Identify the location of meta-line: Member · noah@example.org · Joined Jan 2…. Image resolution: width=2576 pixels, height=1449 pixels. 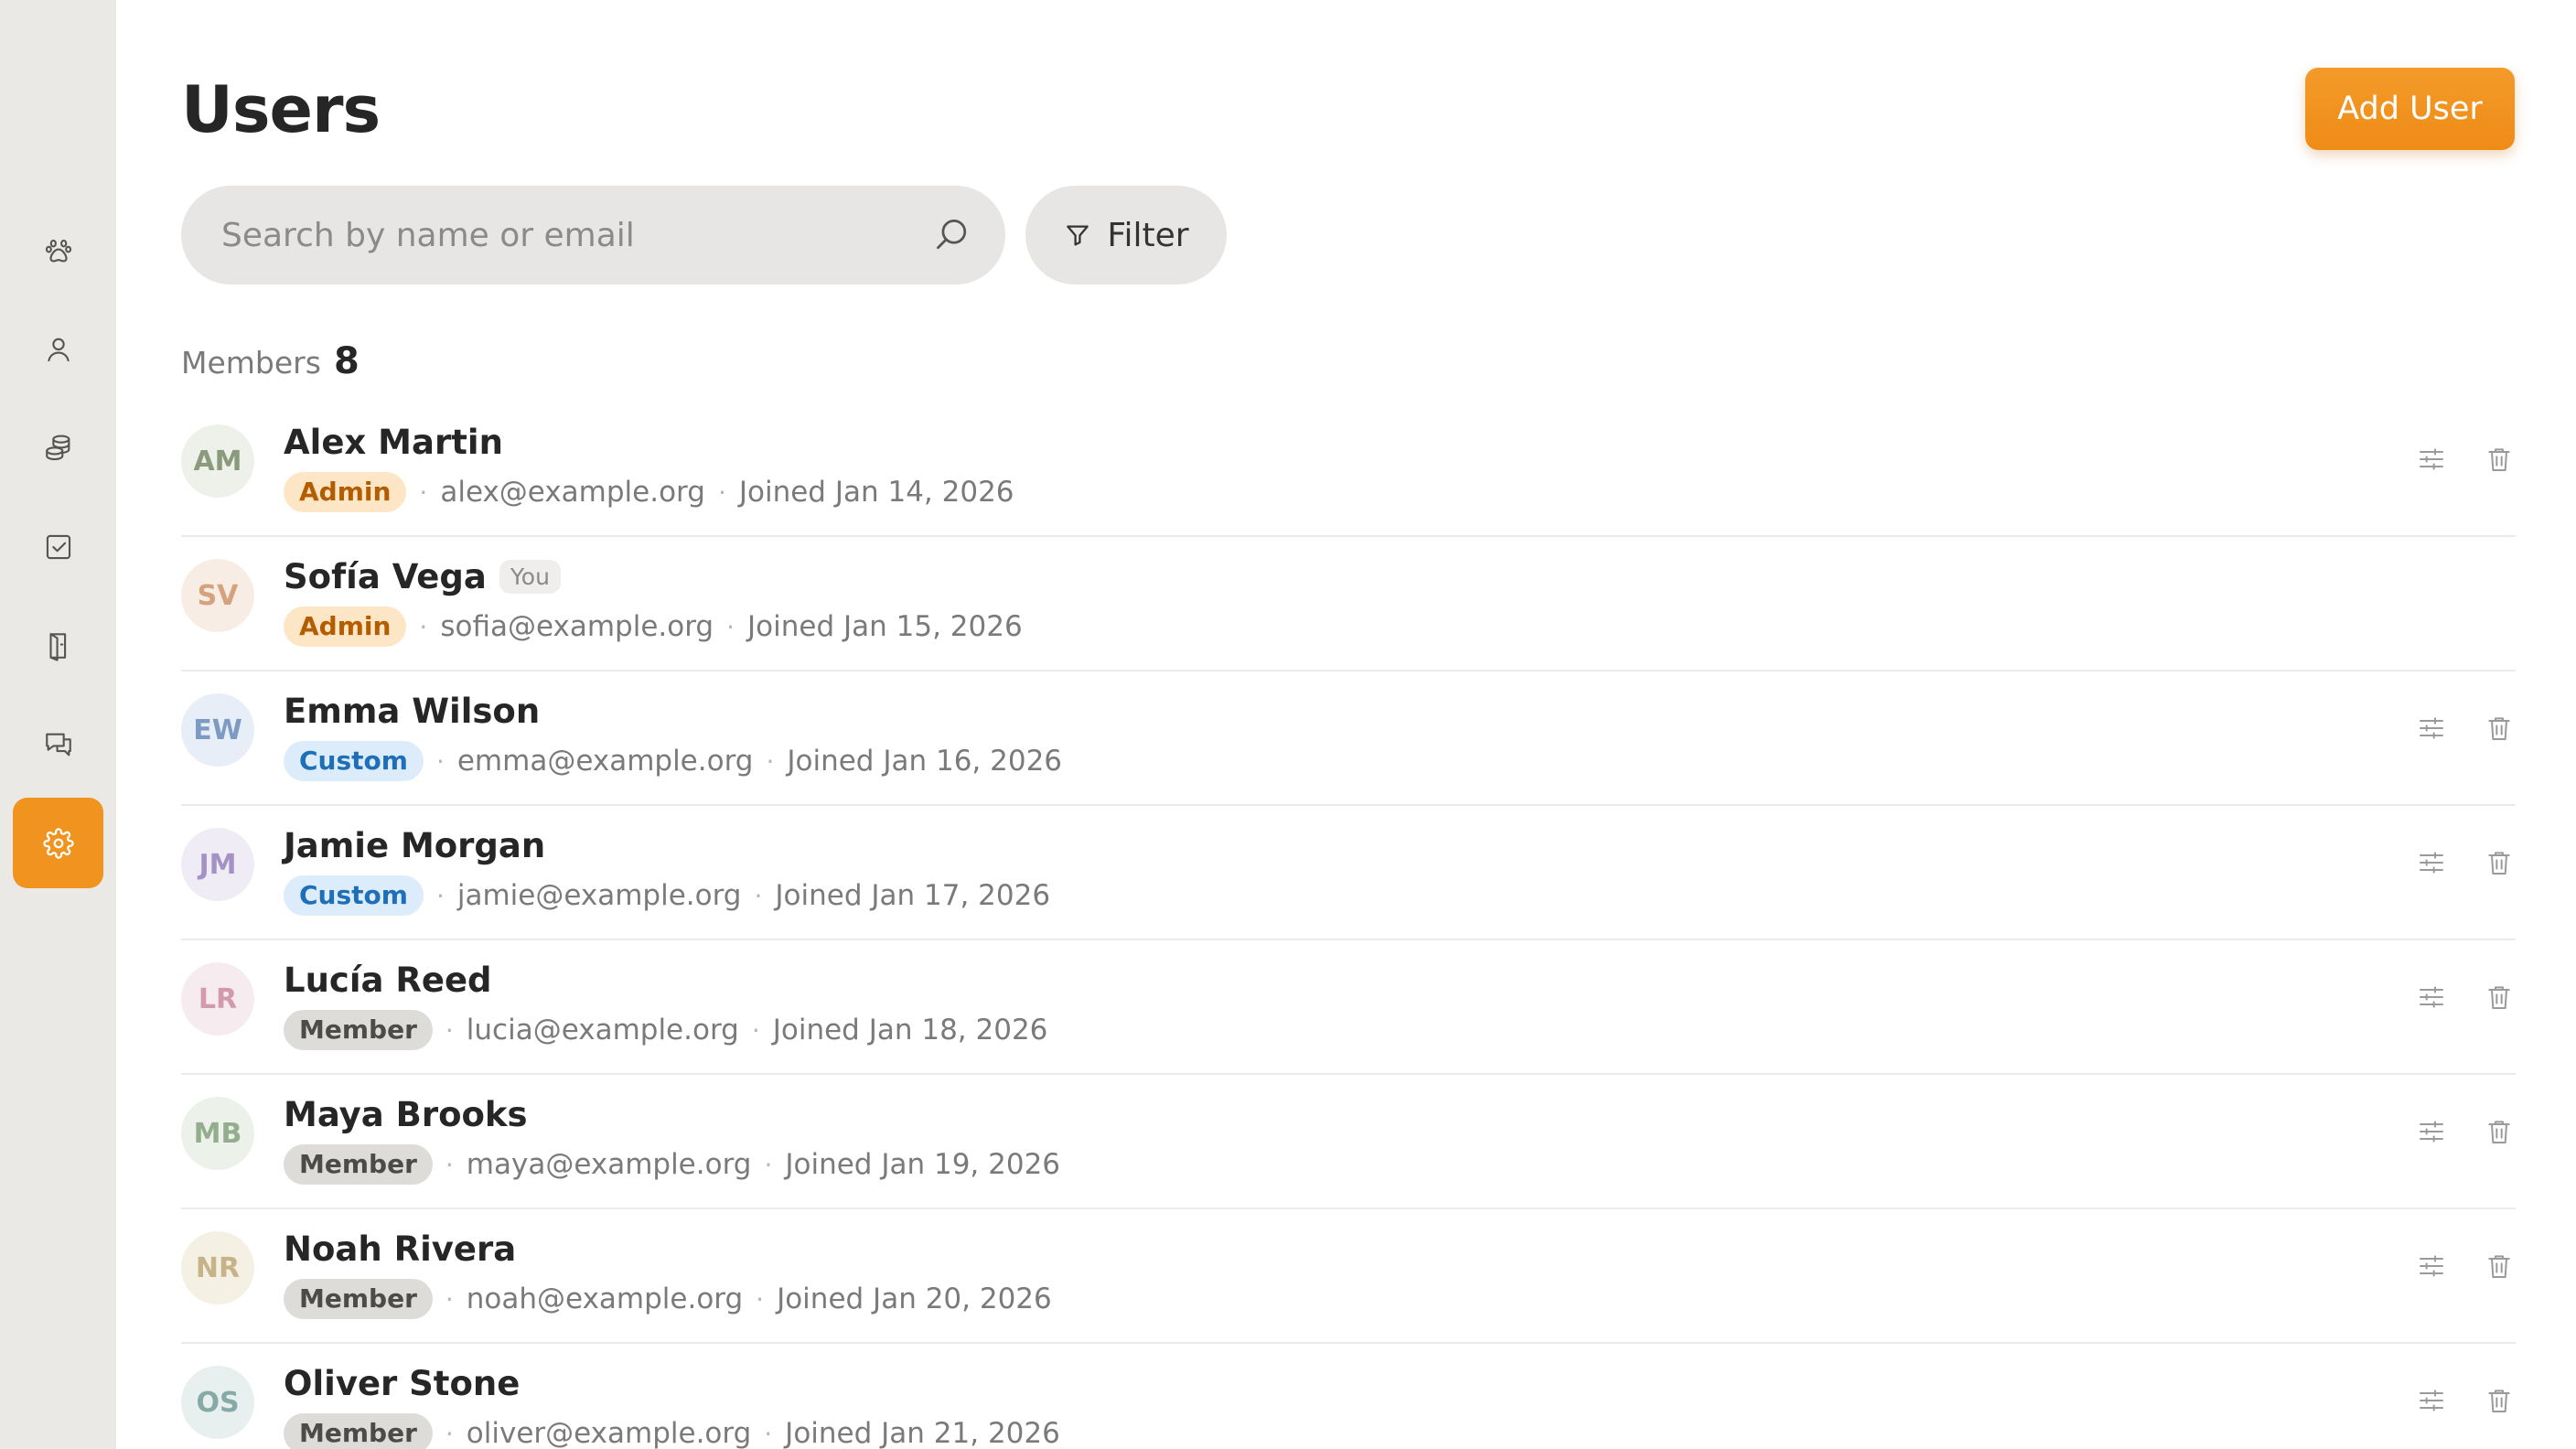
(668, 1299).